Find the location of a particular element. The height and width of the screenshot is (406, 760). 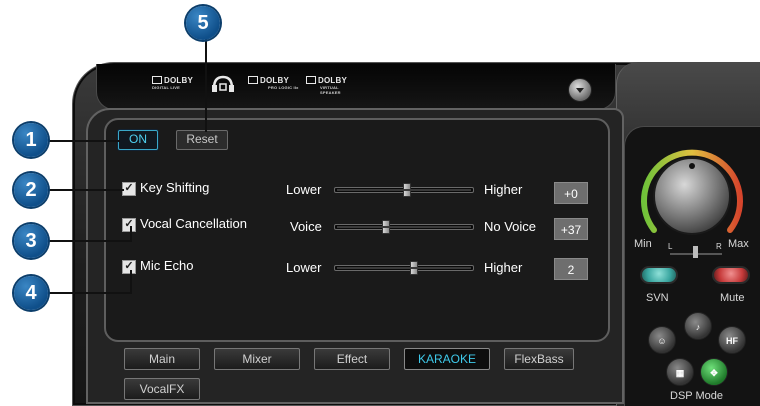

callout-3-leader-v is located at coordinates (131, 234).